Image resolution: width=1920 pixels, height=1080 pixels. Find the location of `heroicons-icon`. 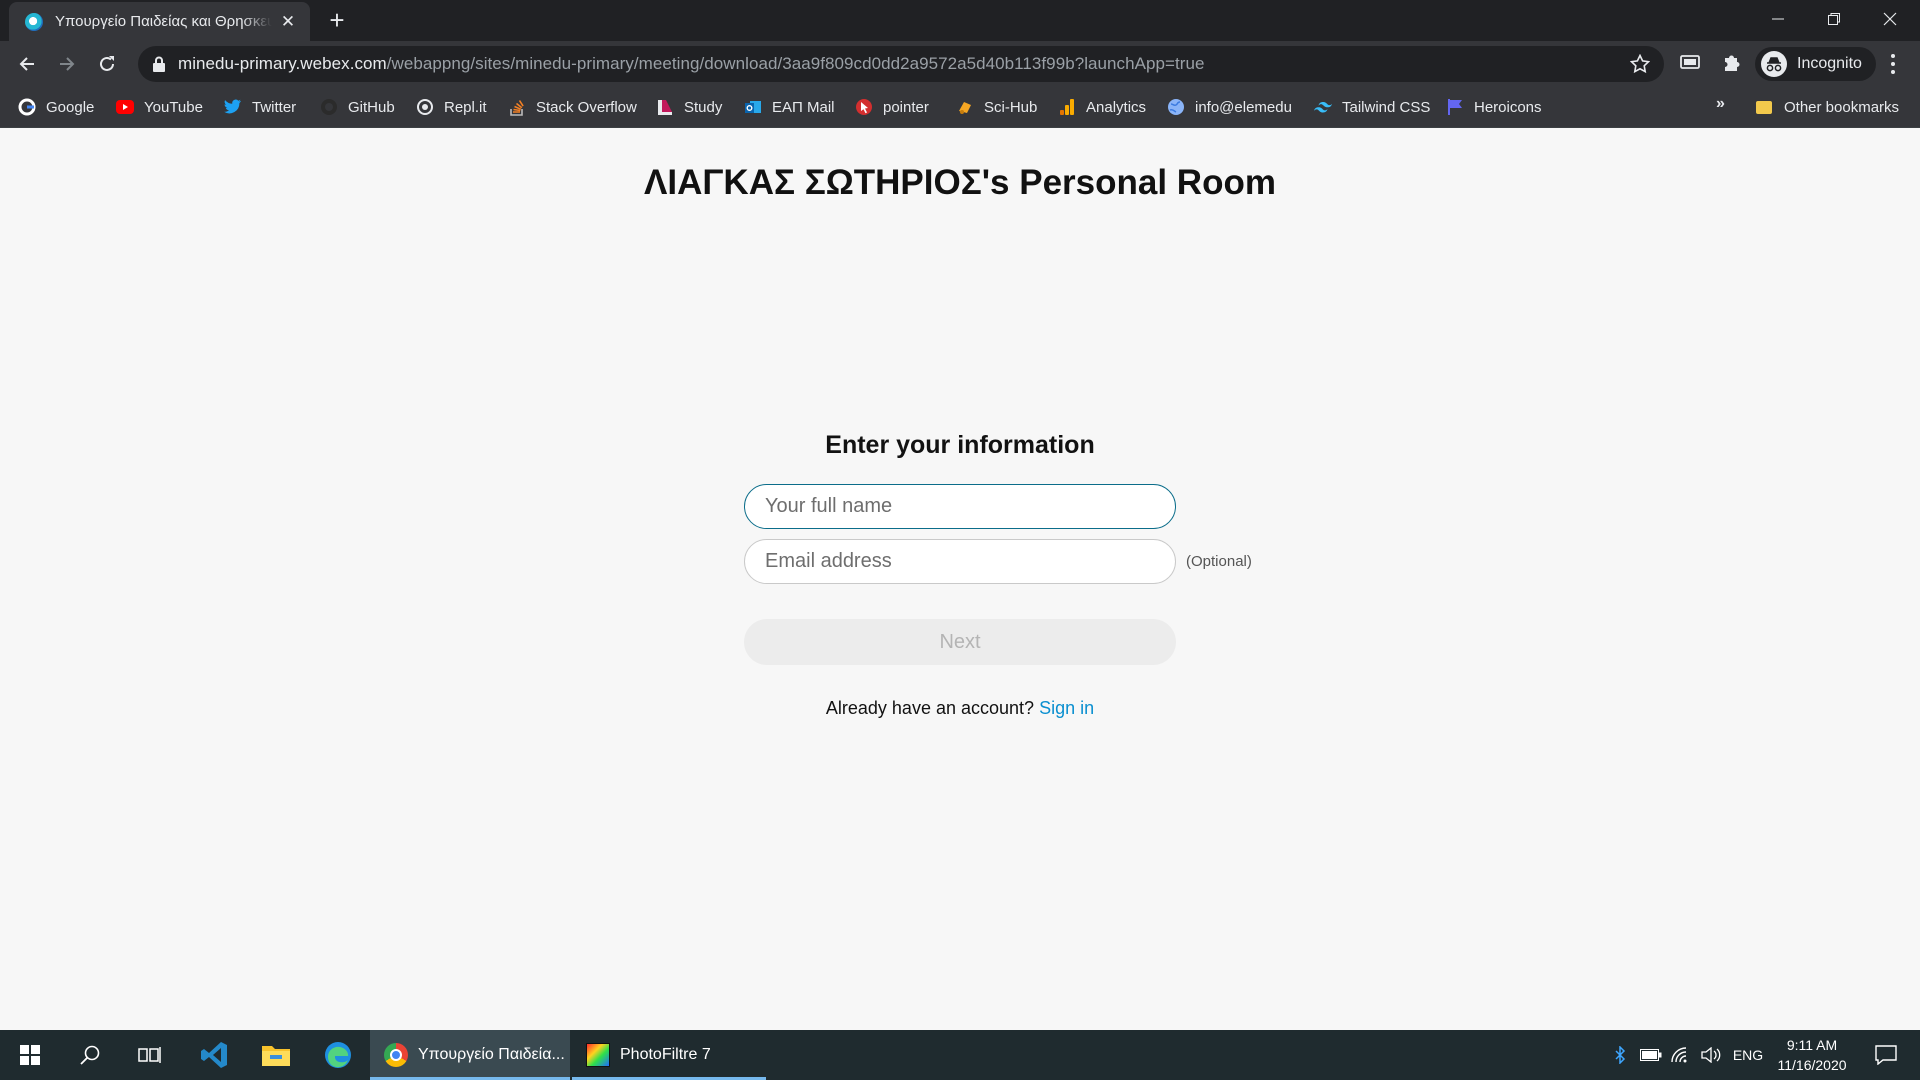

heroicons-icon is located at coordinates (1455, 107).